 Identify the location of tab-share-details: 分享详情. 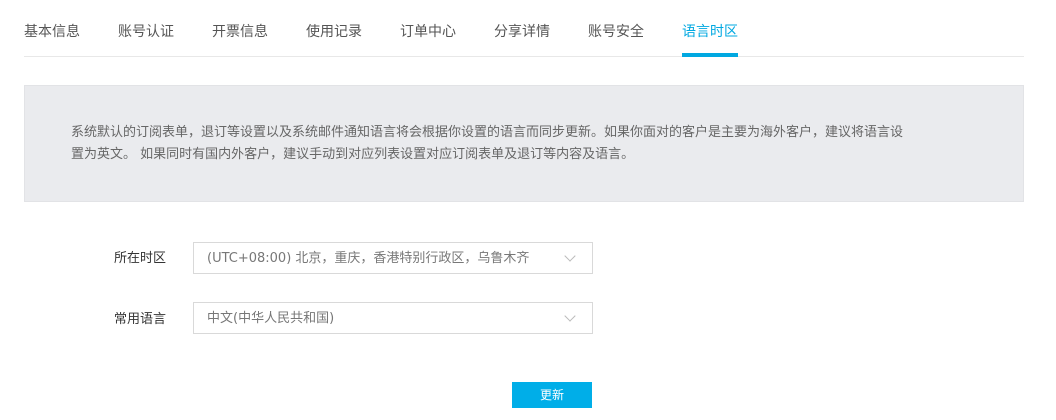
(522, 28).